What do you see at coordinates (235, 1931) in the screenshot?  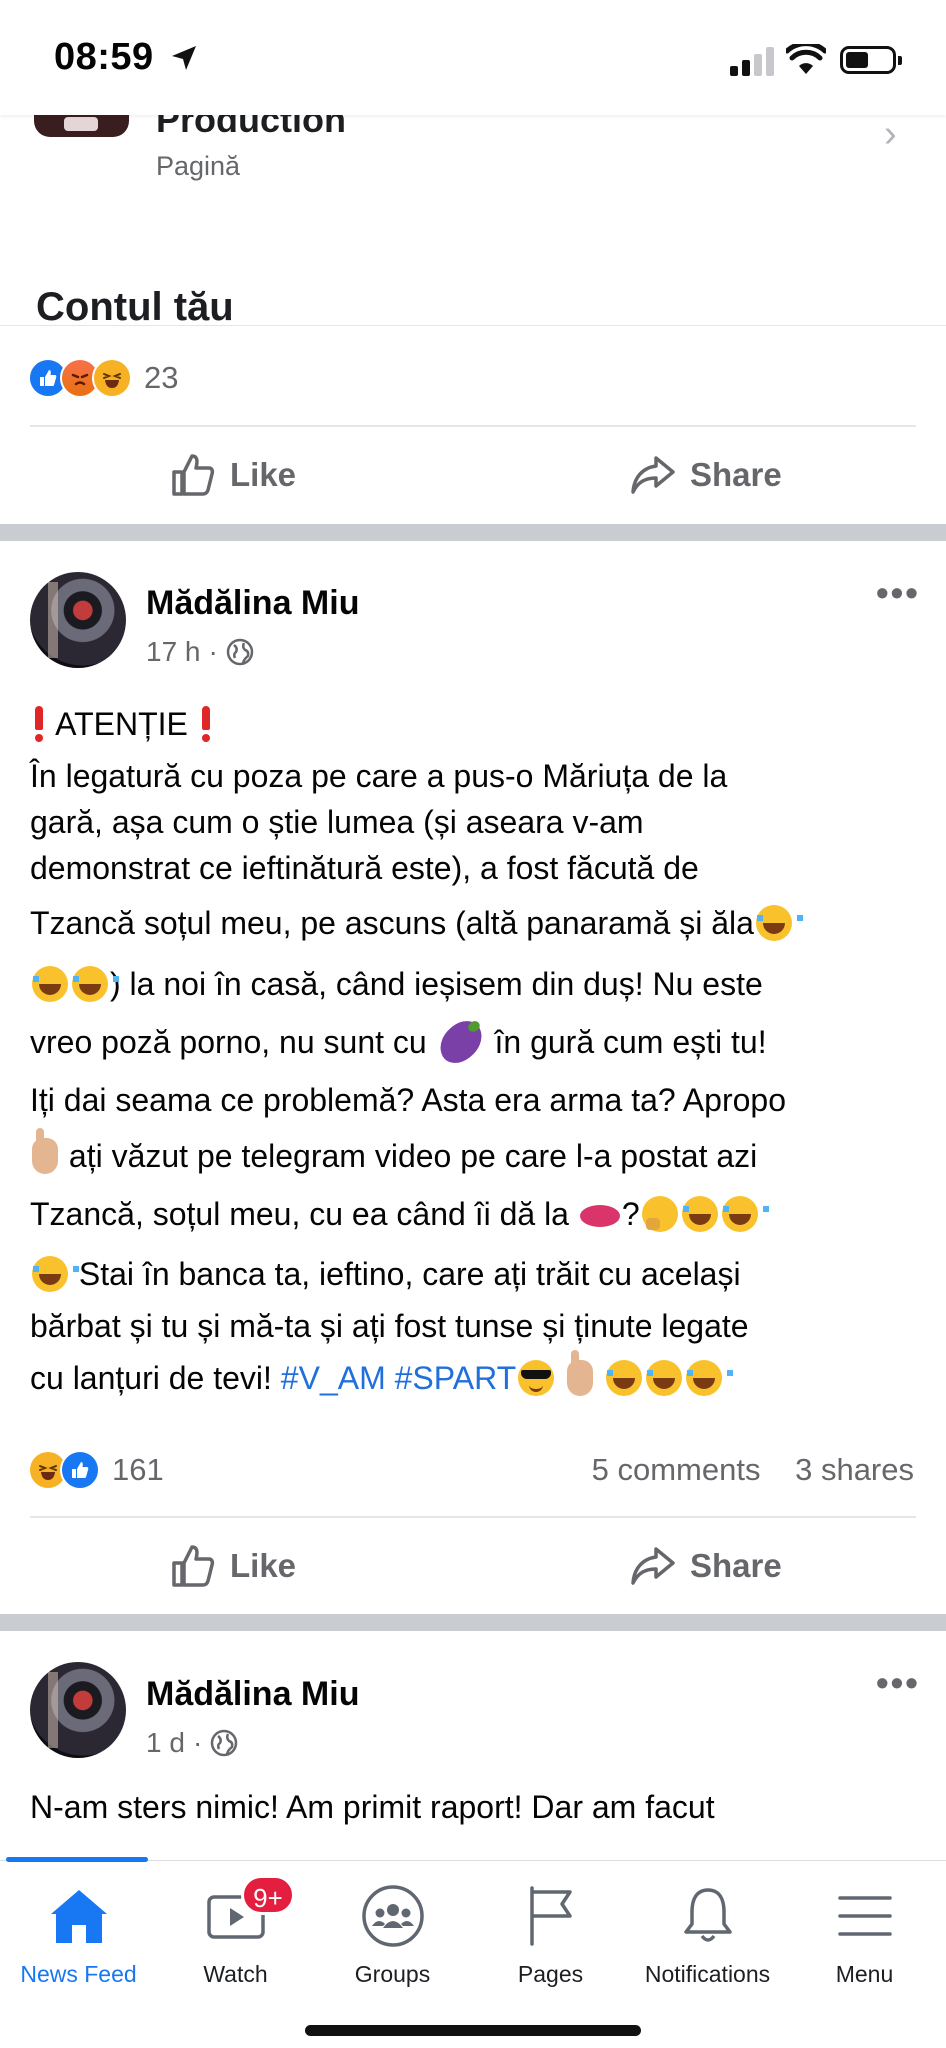 I see `nav-watch: 9+ Watch` at bounding box center [235, 1931].